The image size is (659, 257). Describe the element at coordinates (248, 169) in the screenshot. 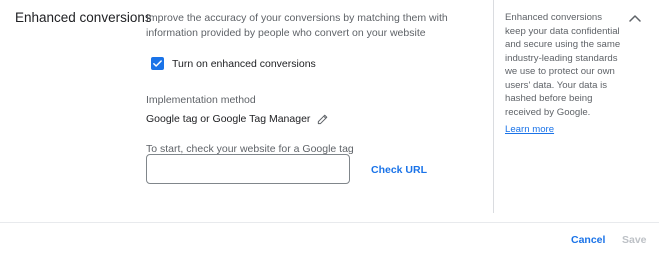

I see `website-url-input` at that location.